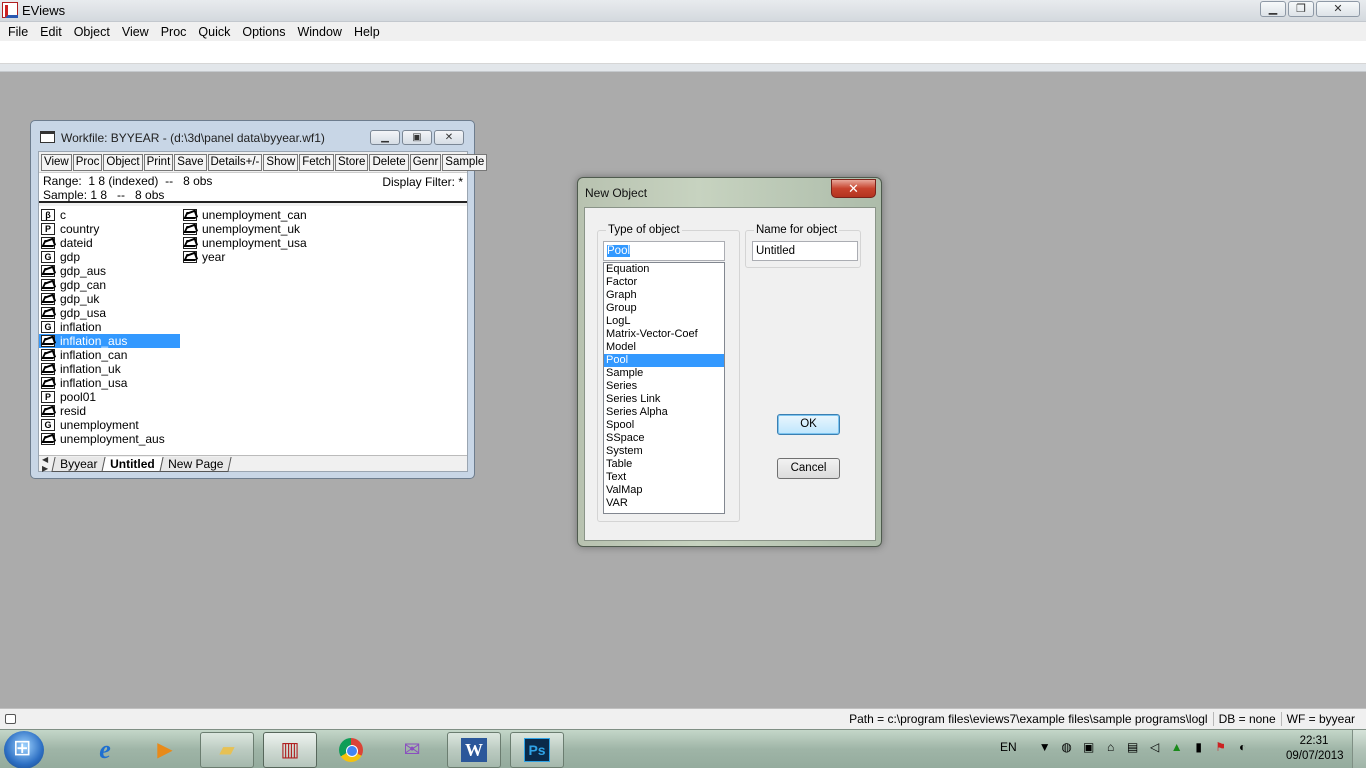 The image size is (1366, 768). What do you see at coordinates (190, 162) in the screenshot?
I see `save-button: Save` at bounding box center [190, 162].